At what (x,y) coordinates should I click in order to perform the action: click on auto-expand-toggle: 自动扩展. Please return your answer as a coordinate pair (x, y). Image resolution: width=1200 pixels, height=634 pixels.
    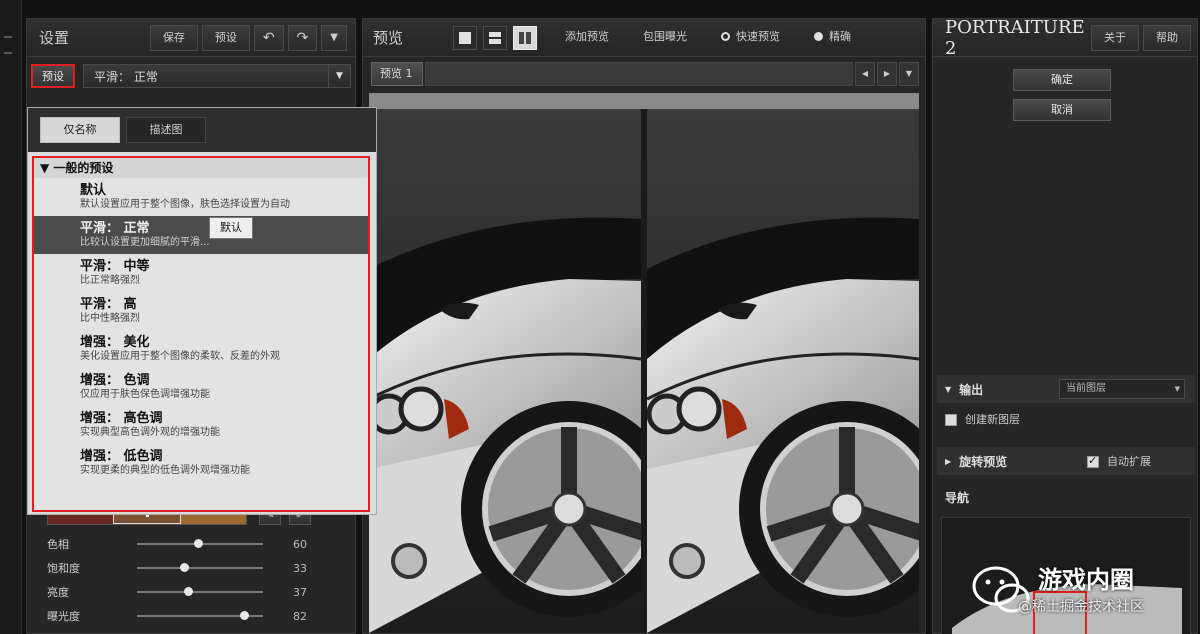
    Looking at the image, I should click on (1119, 461).